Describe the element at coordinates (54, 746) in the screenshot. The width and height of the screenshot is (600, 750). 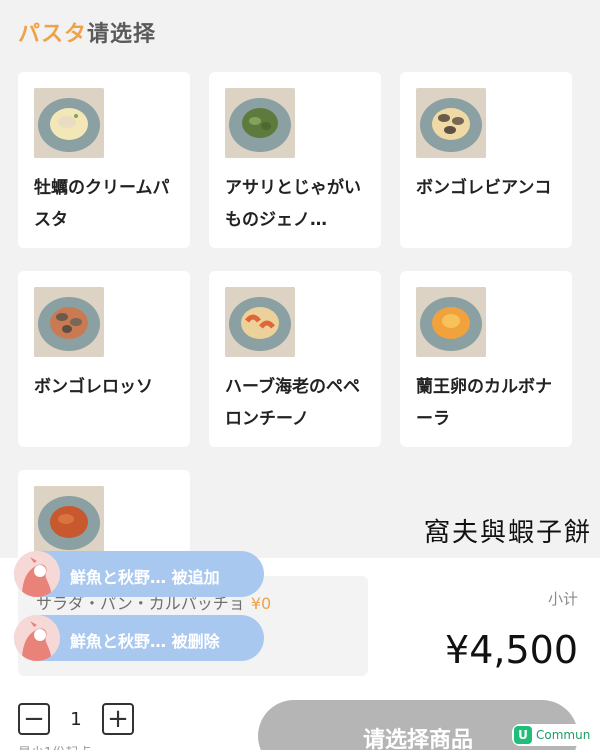
I see `minimum-order-note: 最少1份起点` at that location.